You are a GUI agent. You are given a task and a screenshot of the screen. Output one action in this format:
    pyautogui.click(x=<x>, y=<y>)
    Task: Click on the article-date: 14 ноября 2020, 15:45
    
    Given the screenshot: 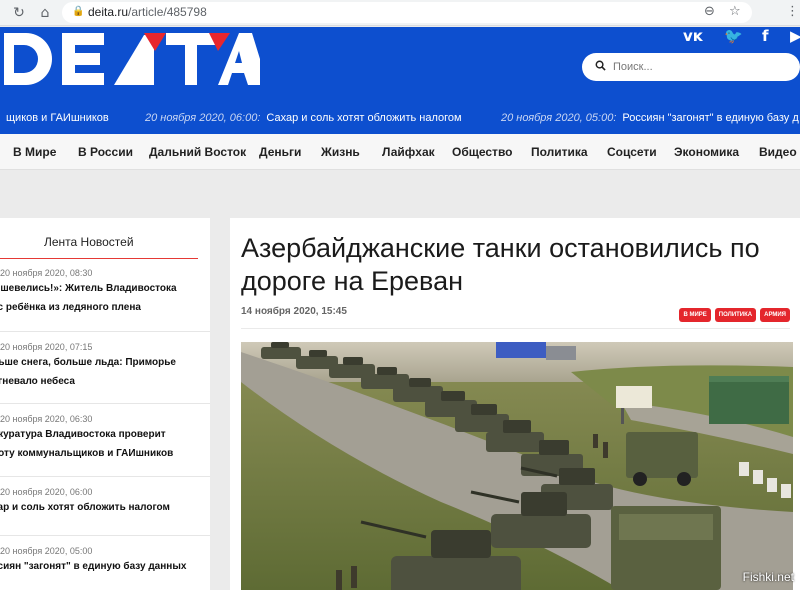 What is the action you would take?
    pyautogui.click(x=294, y=311)
    